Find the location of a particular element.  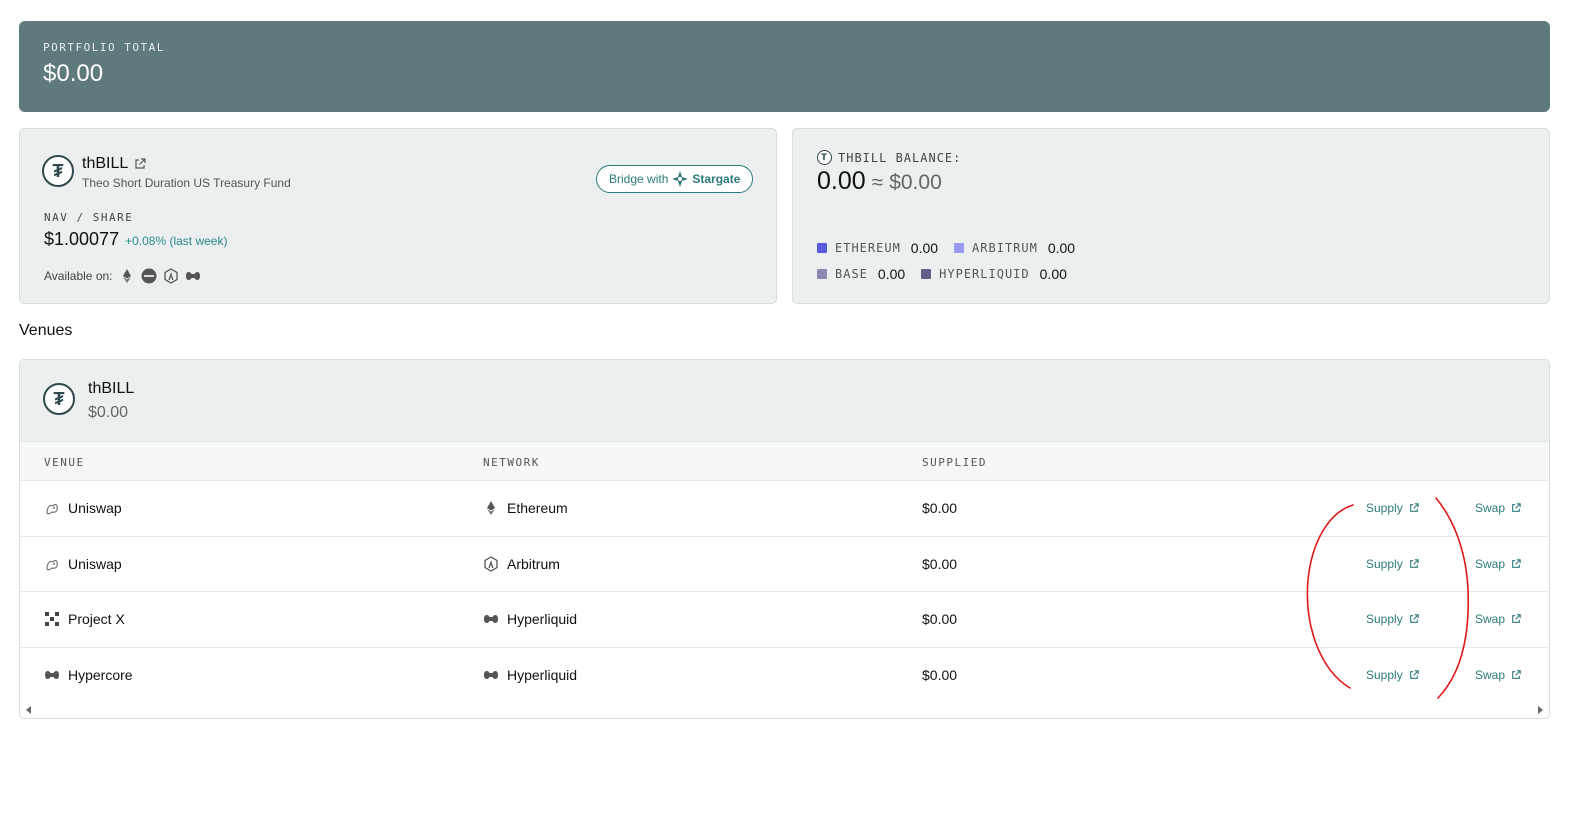

scroll-right-arrow-icon is located at coordinates (1540, 710).